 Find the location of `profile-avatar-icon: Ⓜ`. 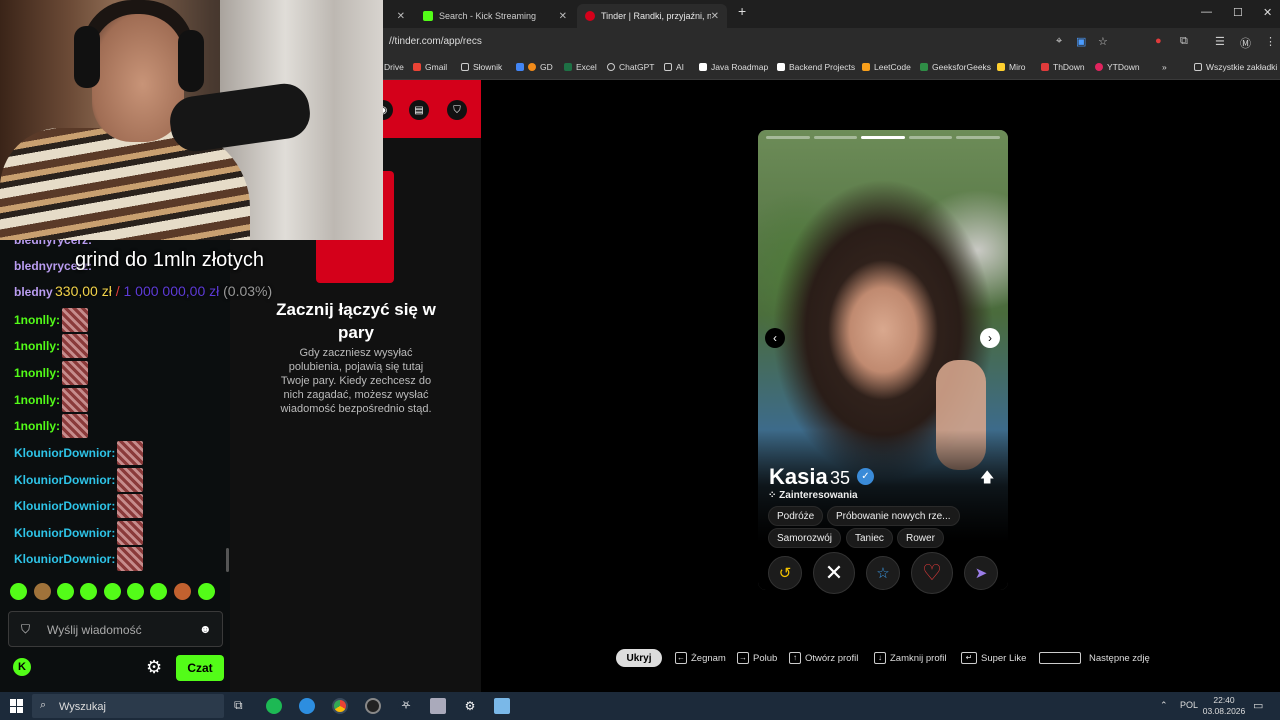

profile-avatar-icon: Ⓜ is located at coordinates (1245, 43).